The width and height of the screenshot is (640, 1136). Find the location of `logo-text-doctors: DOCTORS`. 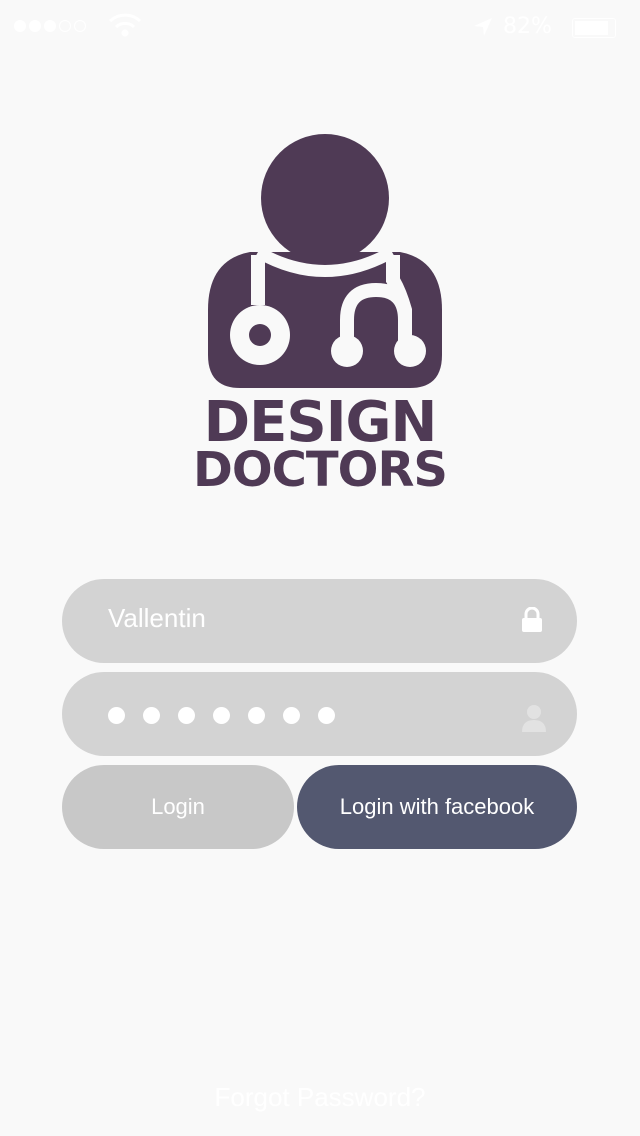

logo-text-doctors: DOCTORS is located at coordinates (320, 470).